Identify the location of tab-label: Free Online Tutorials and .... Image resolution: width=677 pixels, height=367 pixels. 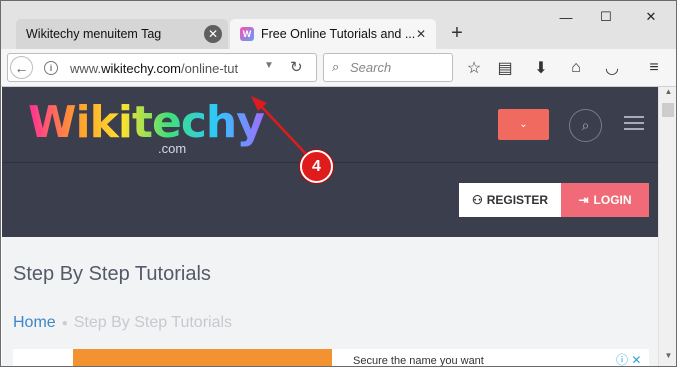
(338, 34).